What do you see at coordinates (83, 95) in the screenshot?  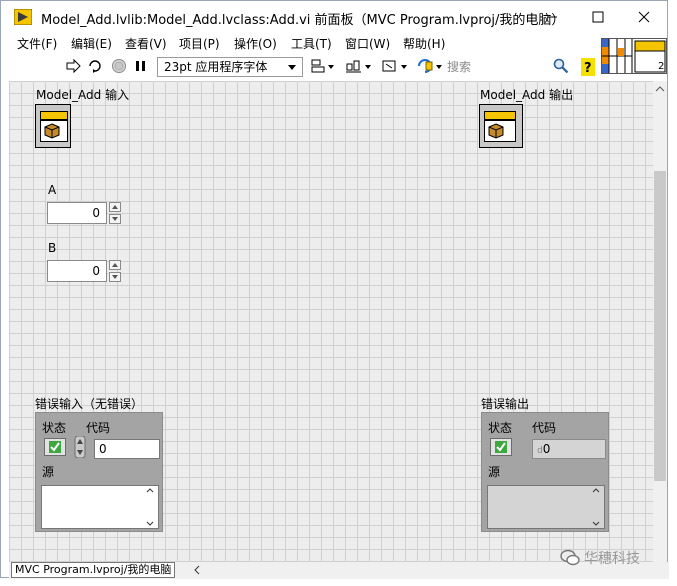 I see `input-cluster-label: Model_Add 输入` at bounding box center [83, 95].